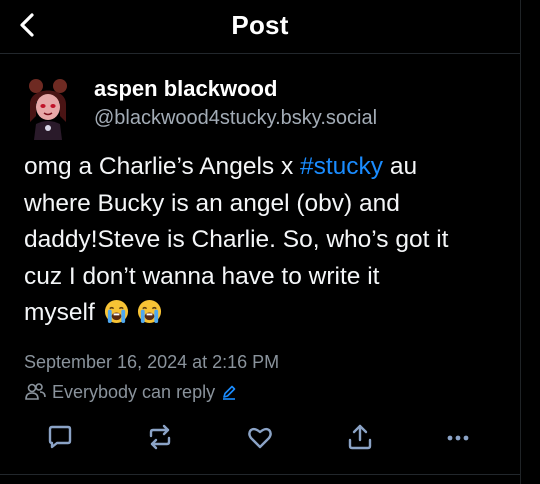 The height and width of the screenshot is (484, 540). I want to click on reply-setting: Everybody can reply, so click(130, 392).